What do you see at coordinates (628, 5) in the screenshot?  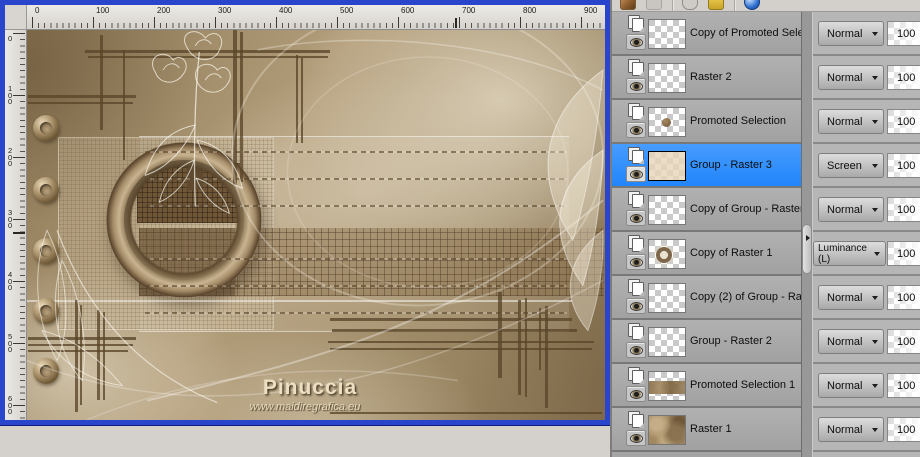 I see `toolbar-icon-image` at bounding box center [628, 5].